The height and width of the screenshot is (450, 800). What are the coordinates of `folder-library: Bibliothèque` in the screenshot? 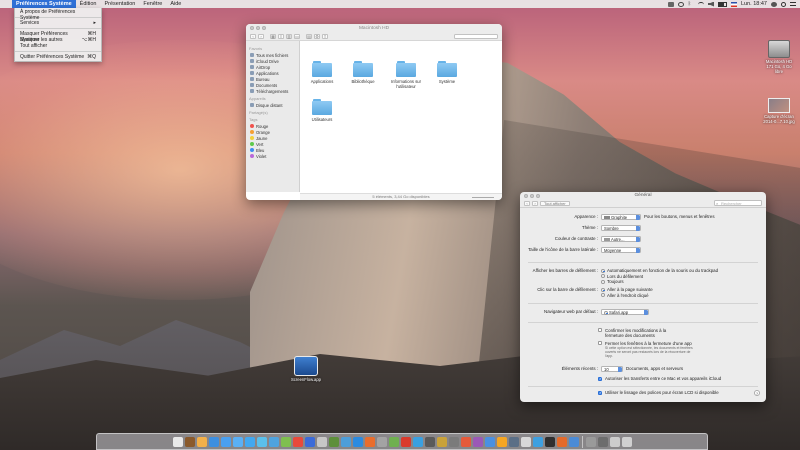 It's located at (363, 72).